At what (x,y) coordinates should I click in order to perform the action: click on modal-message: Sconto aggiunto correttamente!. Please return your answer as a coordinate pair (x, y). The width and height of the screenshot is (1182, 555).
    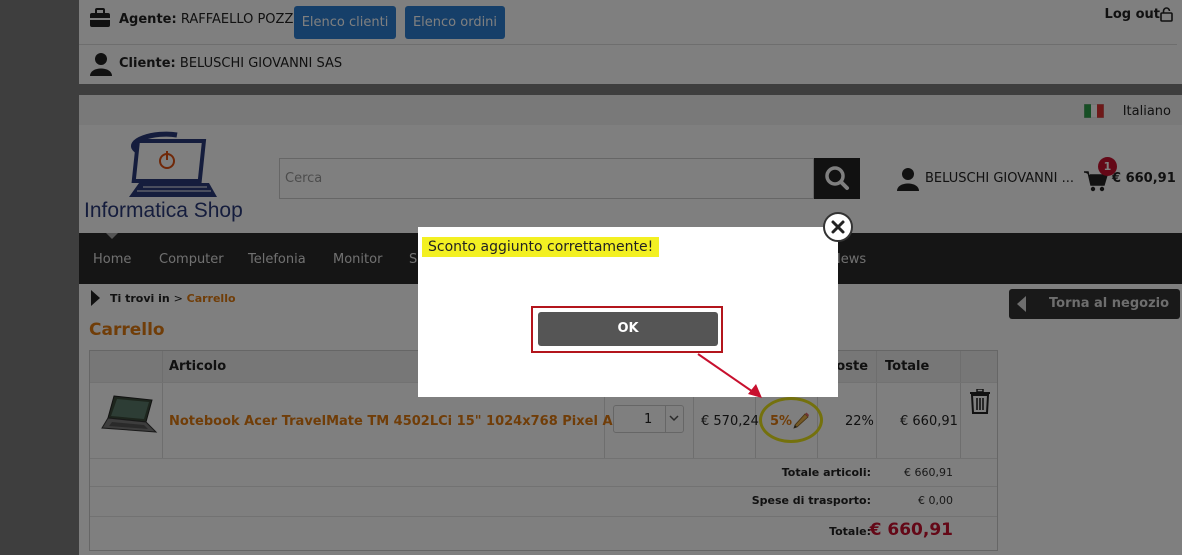
    Looking at the image, I should click on (541, 247).